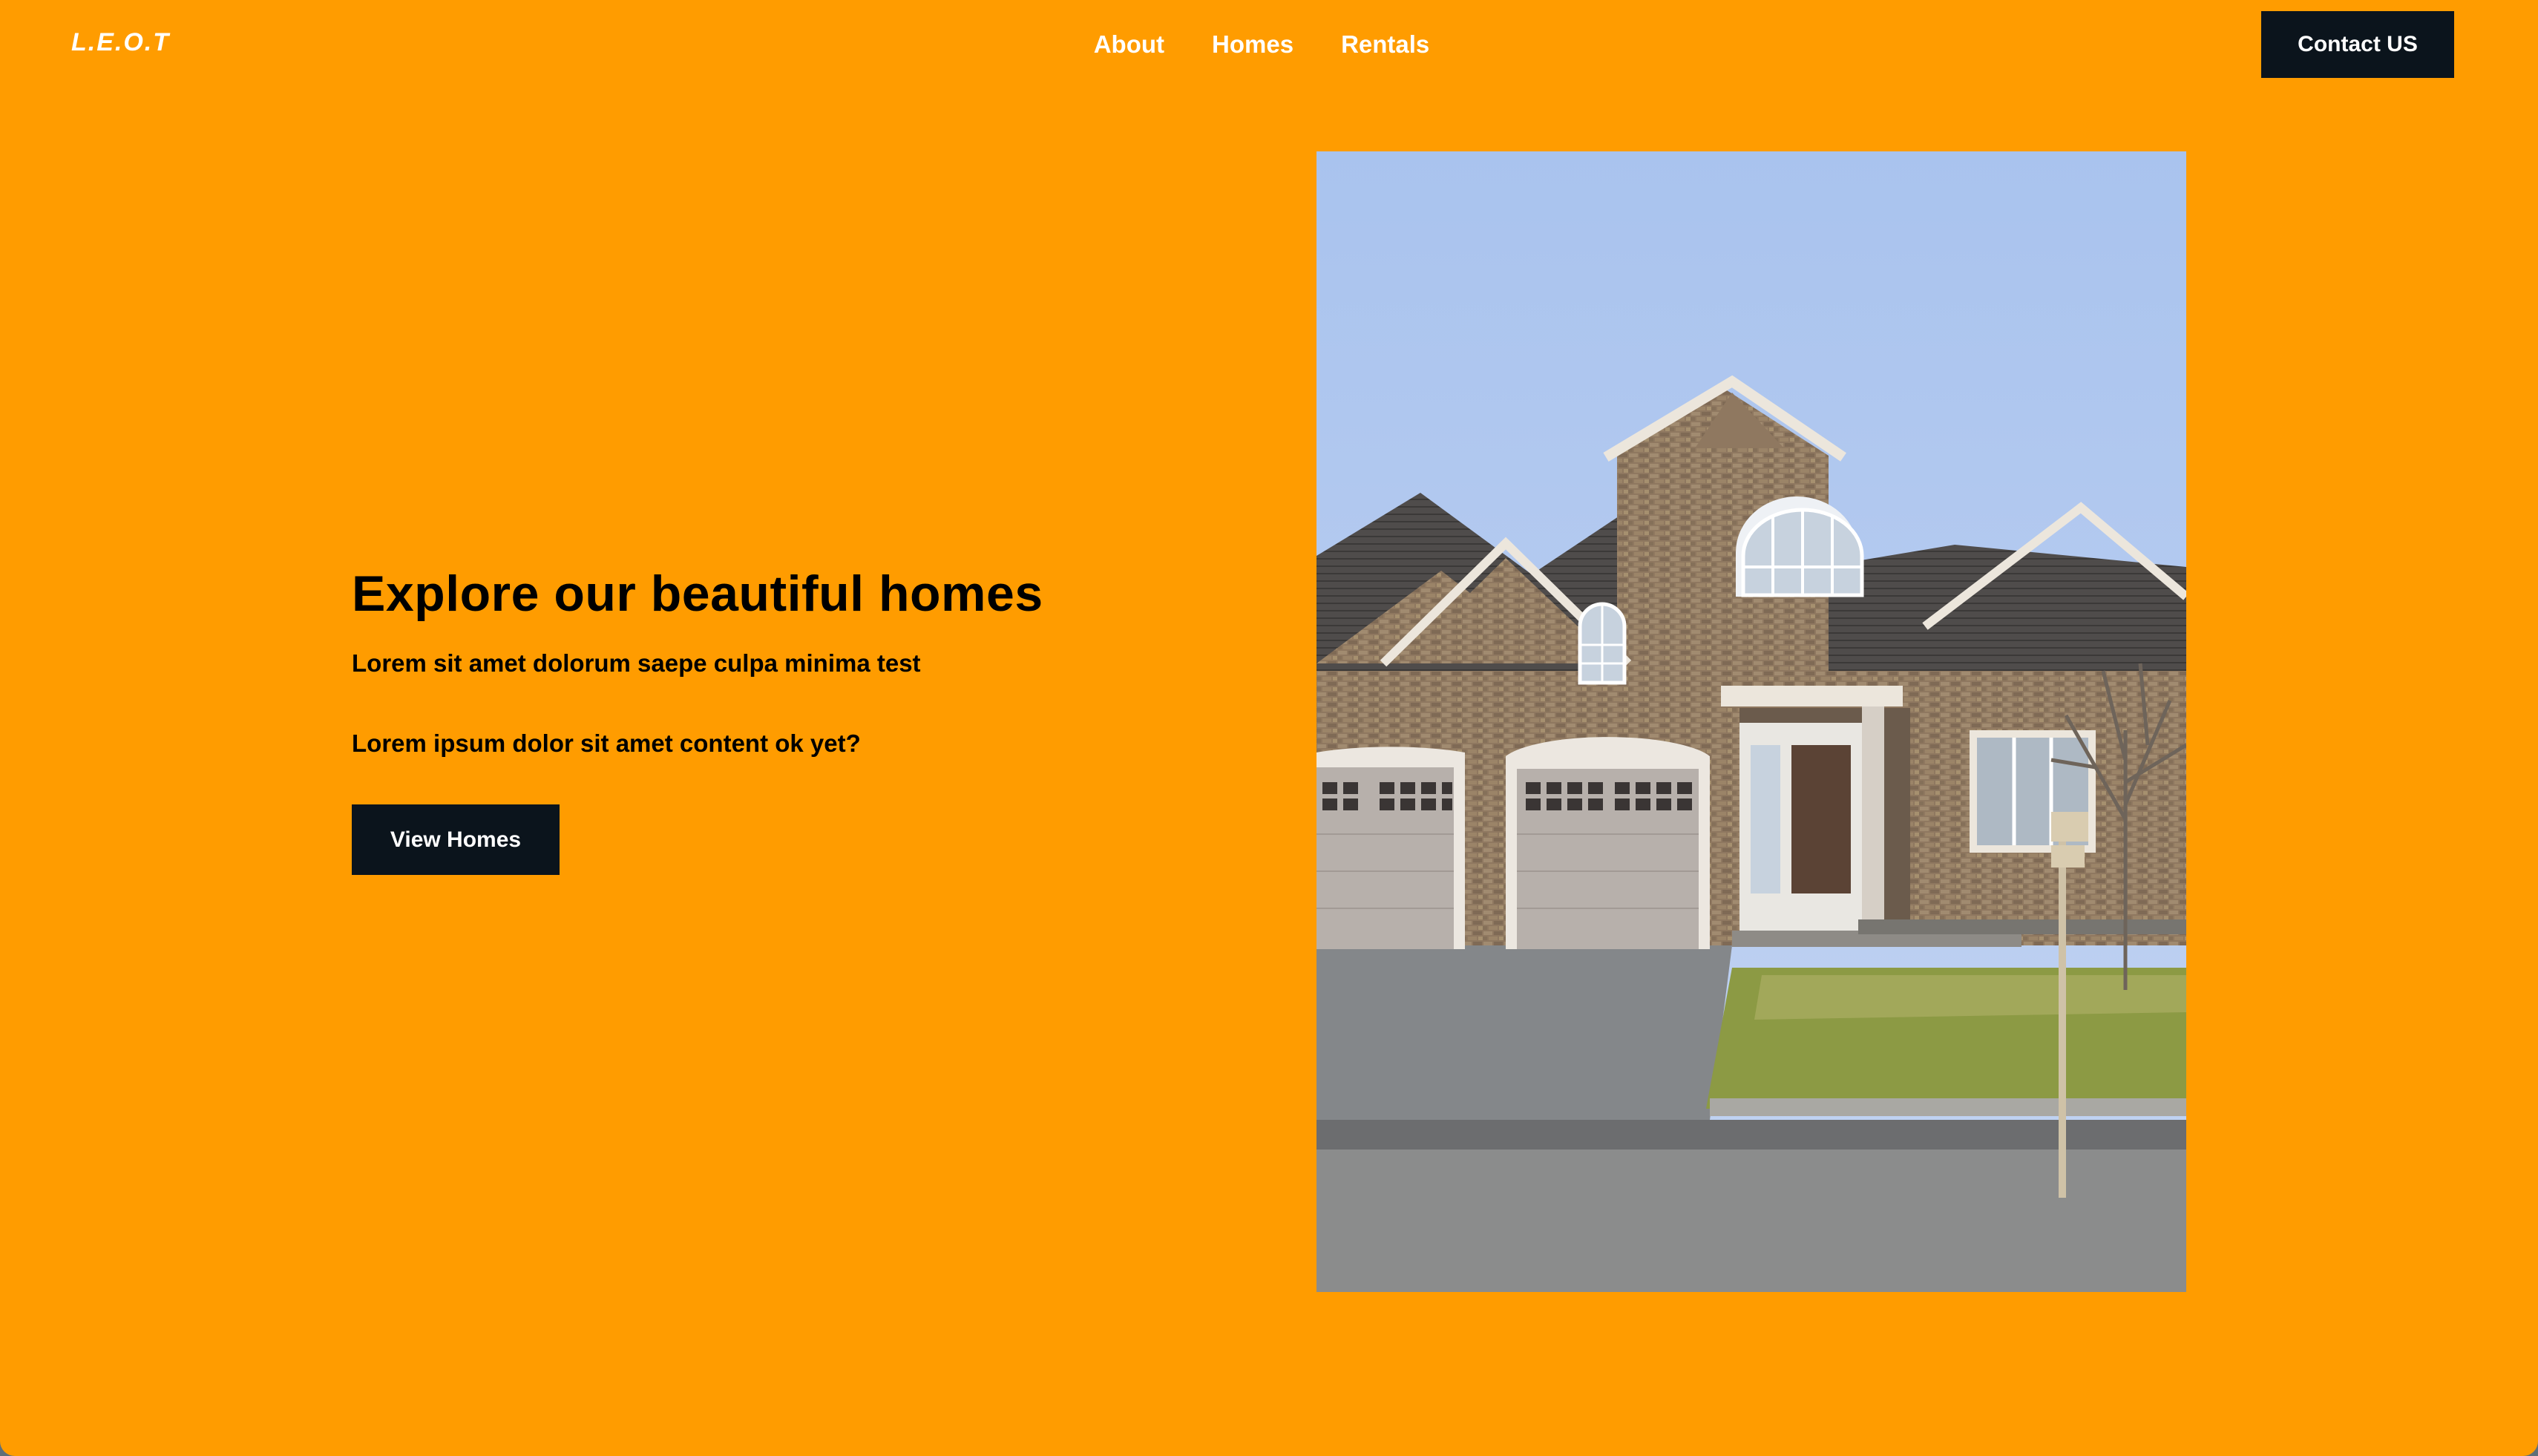 This screenshot has height=1456, width=2538. Describe the element at coordinates (1129, 45) in the screenshot. I see `nav-about: About` at that location.